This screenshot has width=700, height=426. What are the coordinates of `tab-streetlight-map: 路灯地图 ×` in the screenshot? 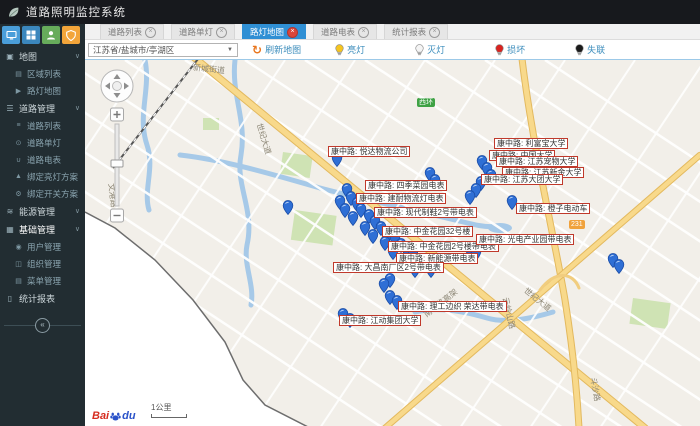 It's located at (274, 31).